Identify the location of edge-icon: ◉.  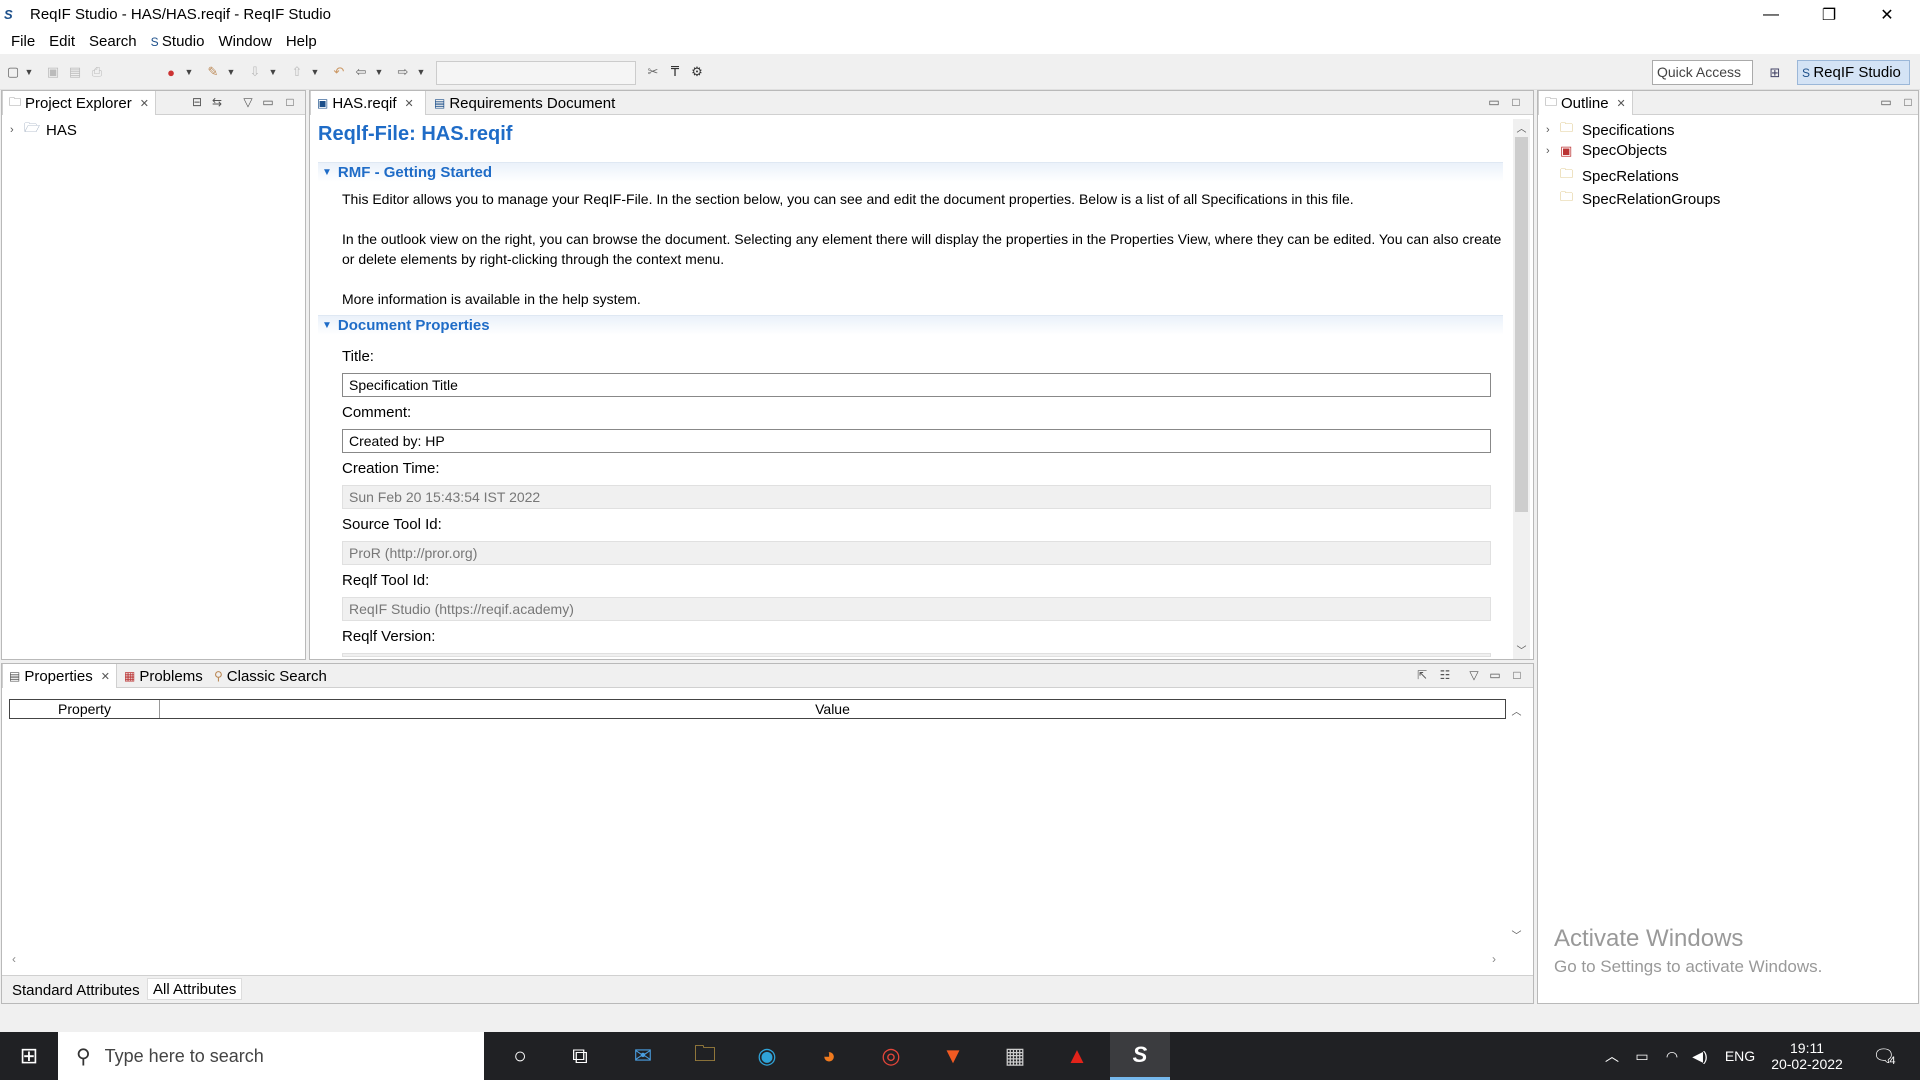
(767, 1056).